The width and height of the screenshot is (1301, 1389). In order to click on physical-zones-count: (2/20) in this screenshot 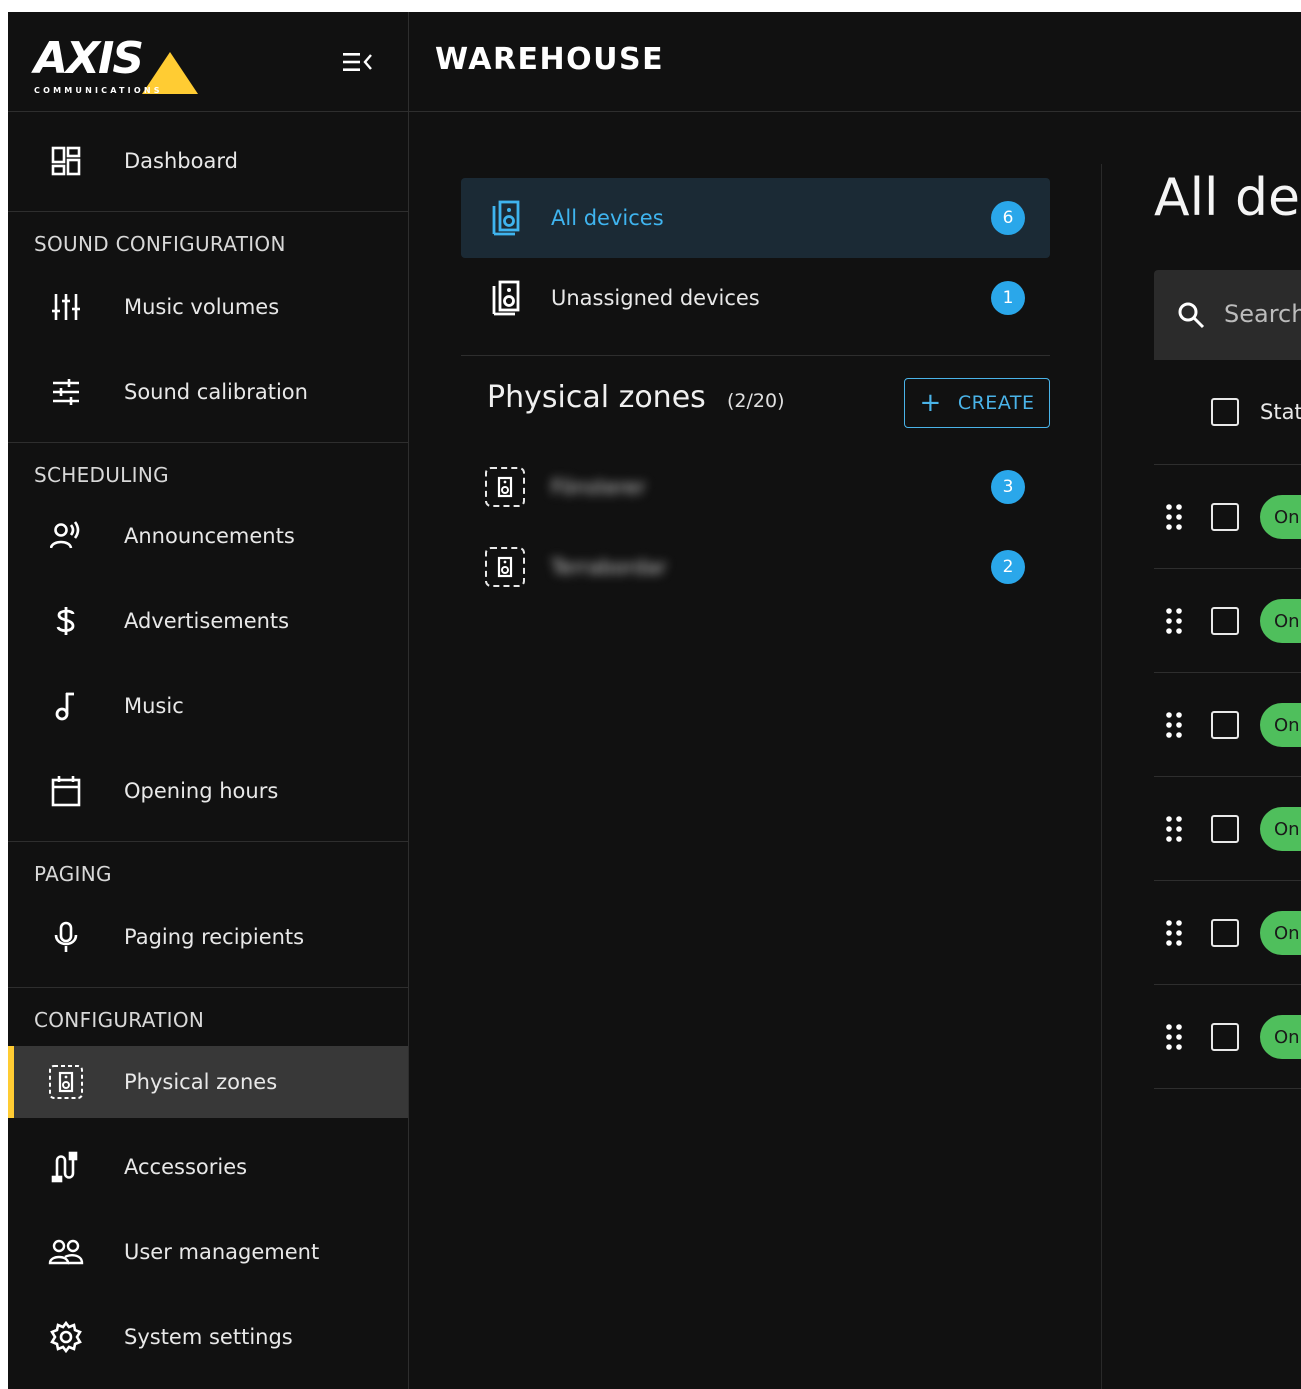, I will do `click(756, 401)`.